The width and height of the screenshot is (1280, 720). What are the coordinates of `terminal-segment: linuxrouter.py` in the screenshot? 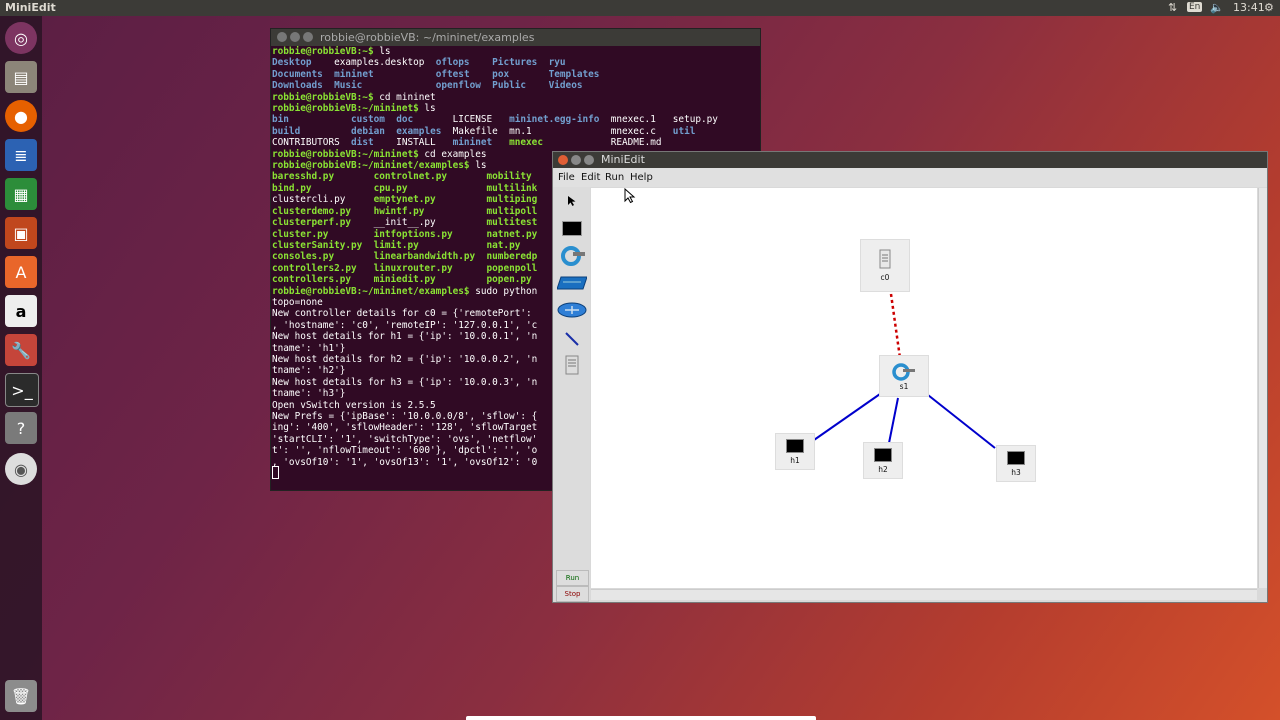 It's located at (413, 268).